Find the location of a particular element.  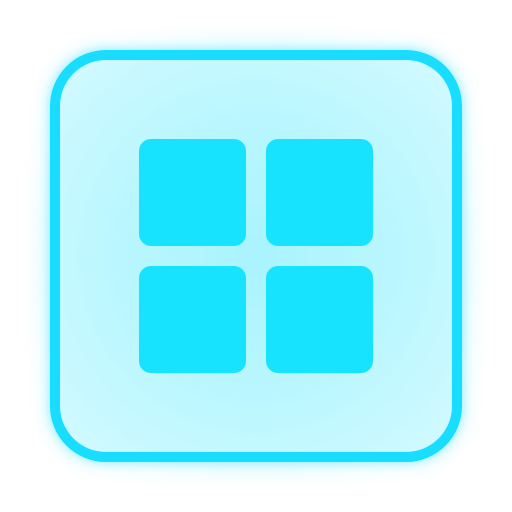

grid-tile-bottom-left-icon is located at coordinates (192, 319).